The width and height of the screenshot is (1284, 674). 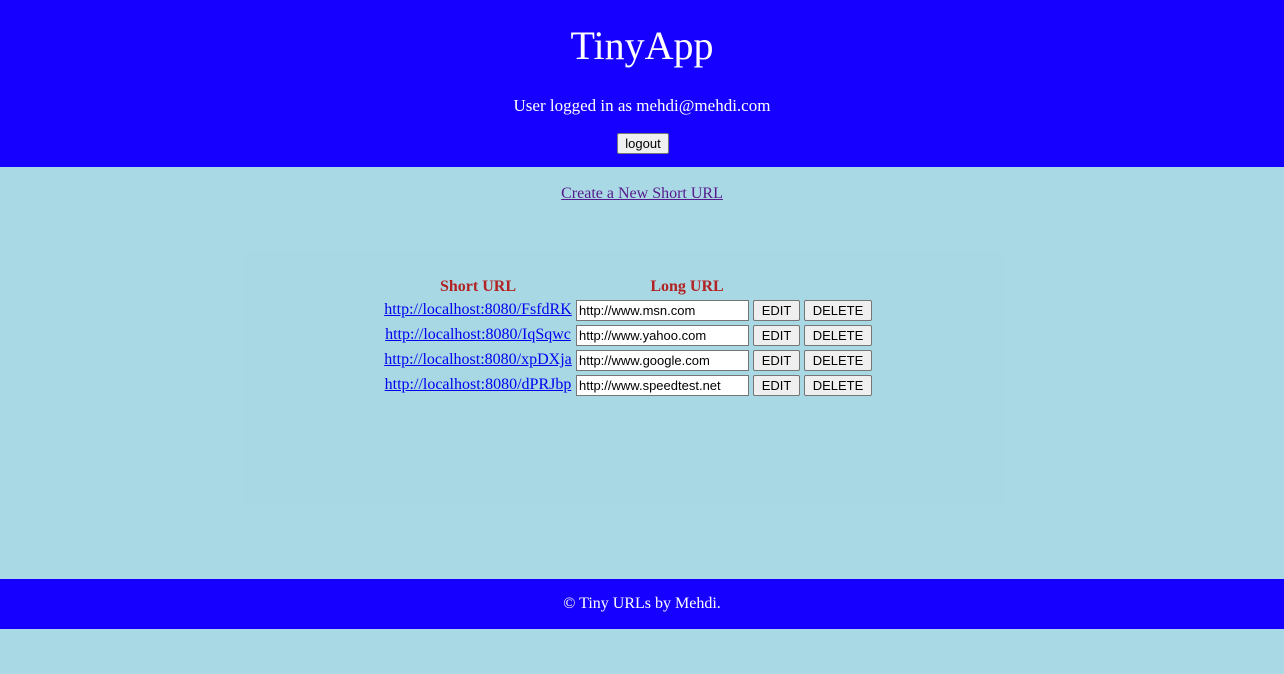 What do you see at coordinates (642, 604) in the screenshot?
I see `footer: © Tiny URLs by Mehdi.` at bounding box center [642, 604].